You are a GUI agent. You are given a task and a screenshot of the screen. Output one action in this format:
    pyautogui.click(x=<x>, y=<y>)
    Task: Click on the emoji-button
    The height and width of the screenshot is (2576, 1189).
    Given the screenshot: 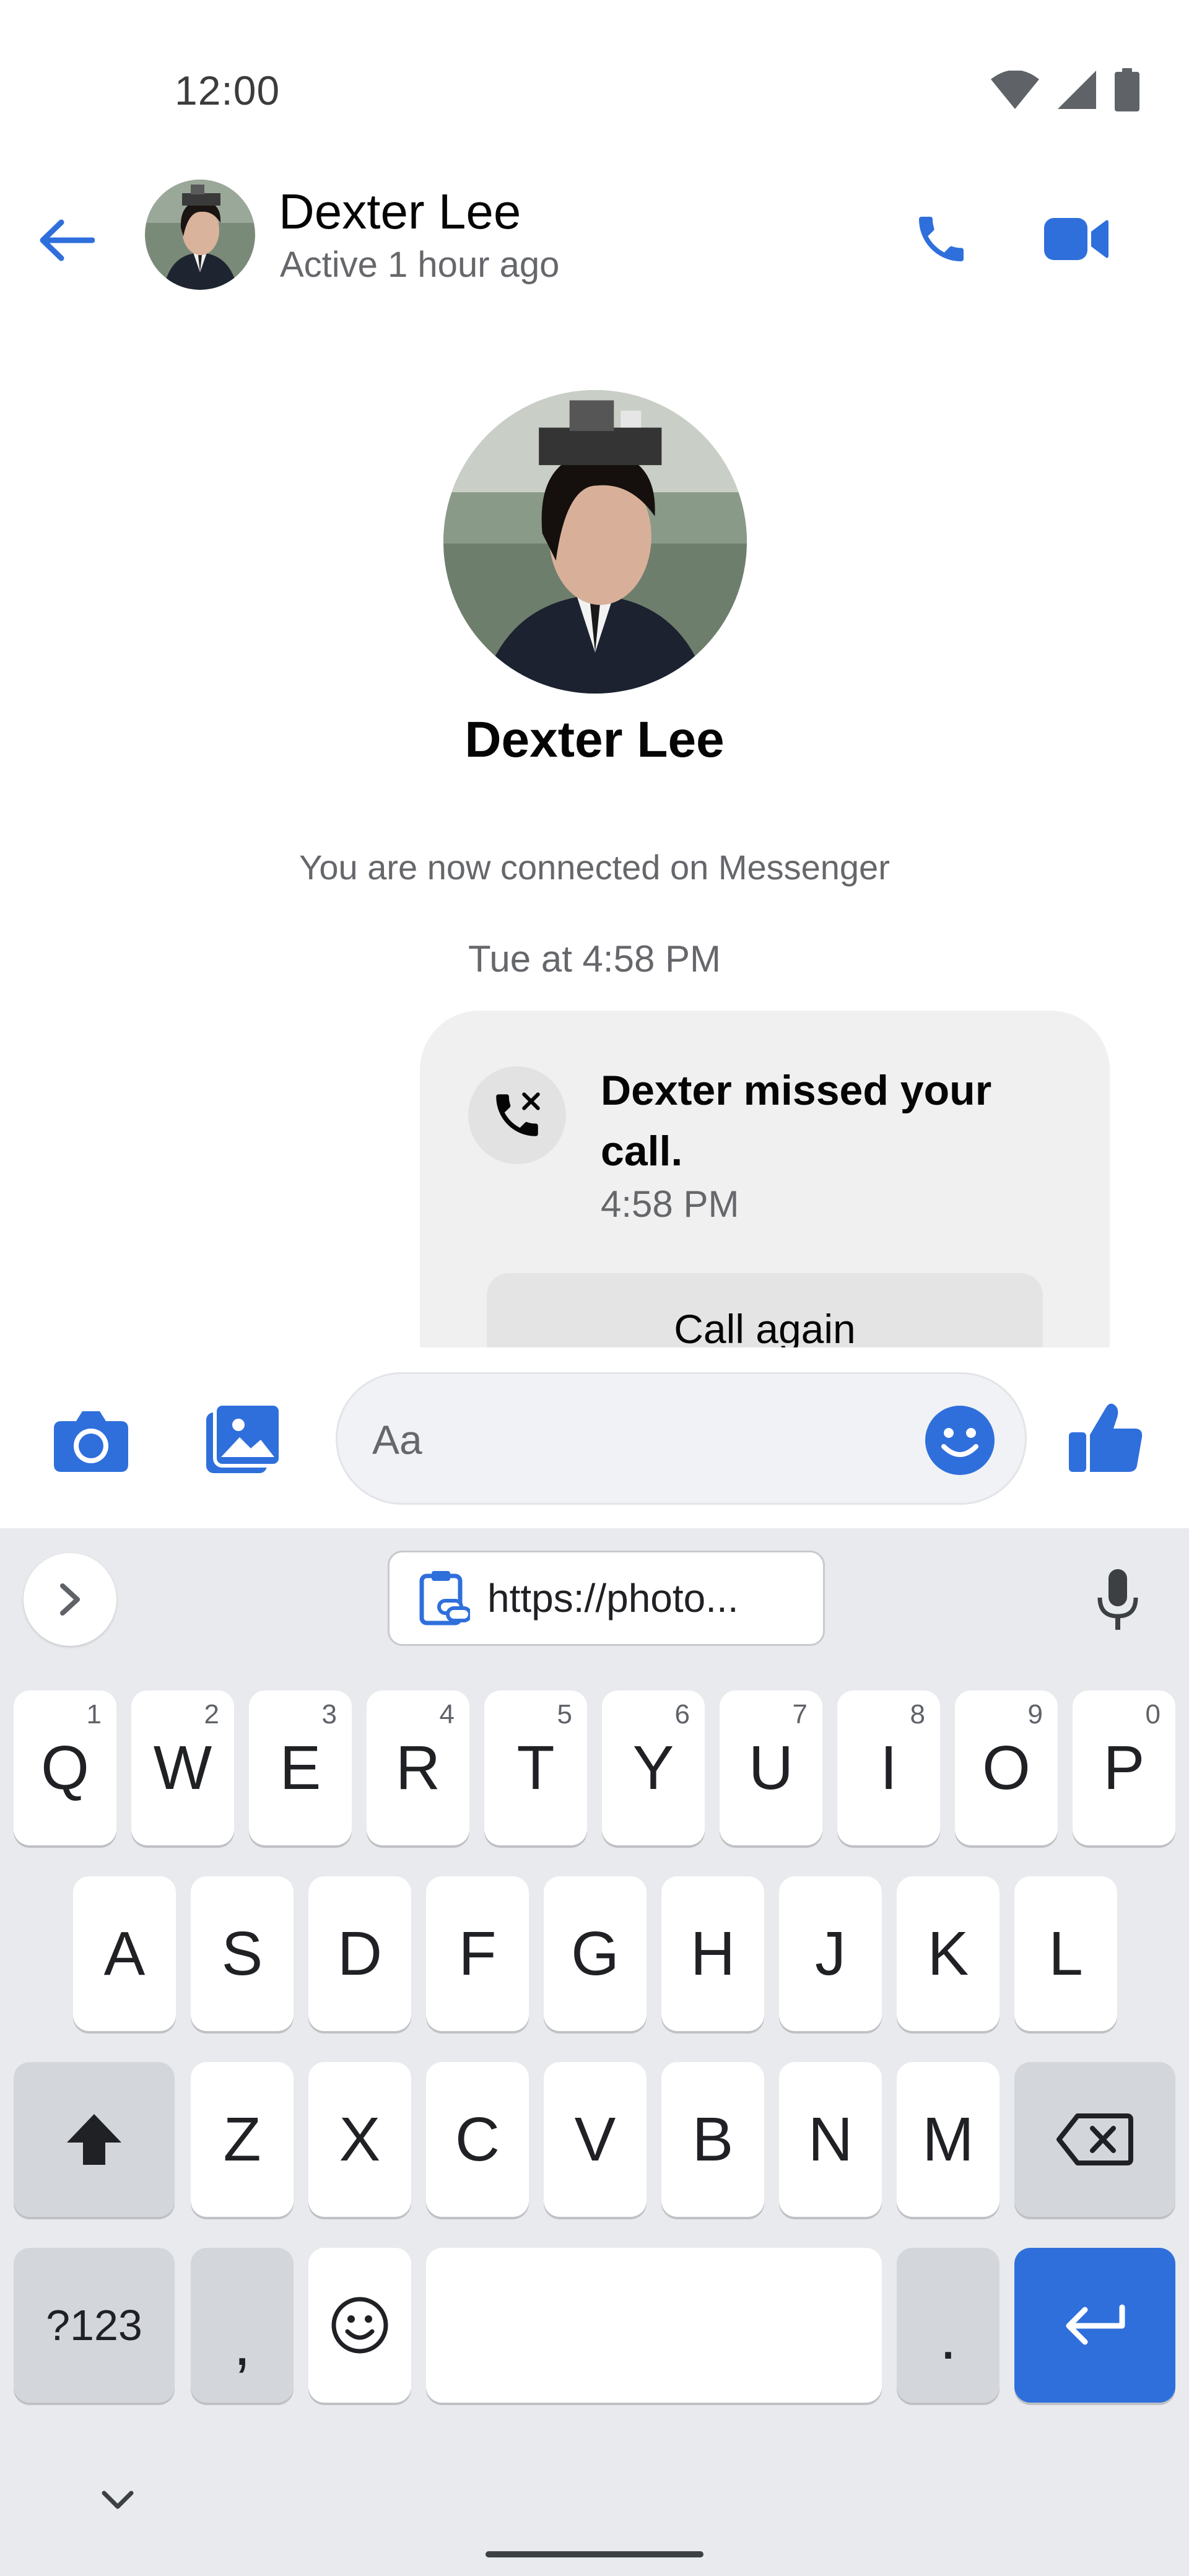 What is the action you would take?
    pyautogui.click(x=960, y=1440)
    